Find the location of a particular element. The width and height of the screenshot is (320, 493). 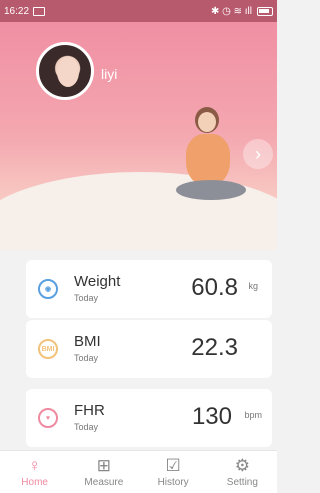

heart-icon: ♥ is located at coordinates (48, 418).